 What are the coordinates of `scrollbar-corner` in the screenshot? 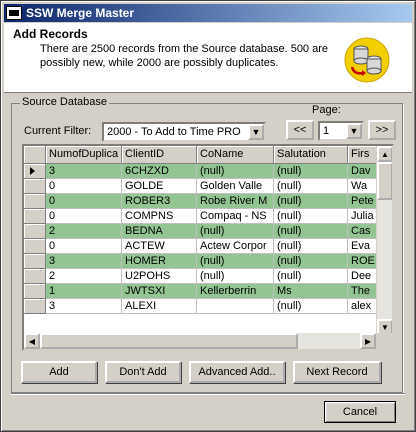 It's located at (384, 341).